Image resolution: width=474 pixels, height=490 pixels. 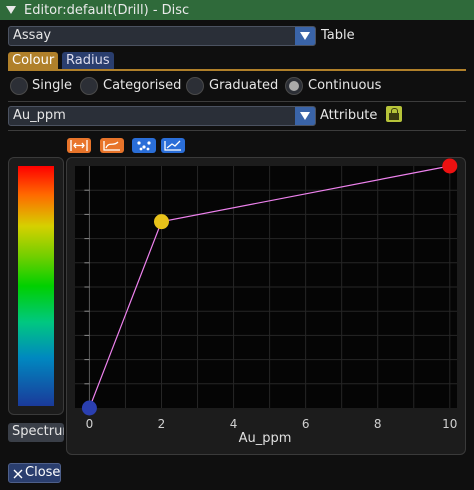 What do you see at coordinates (89, 86) in the screenshot?
I see `radio-categorised` at bounding box center [89, 86].